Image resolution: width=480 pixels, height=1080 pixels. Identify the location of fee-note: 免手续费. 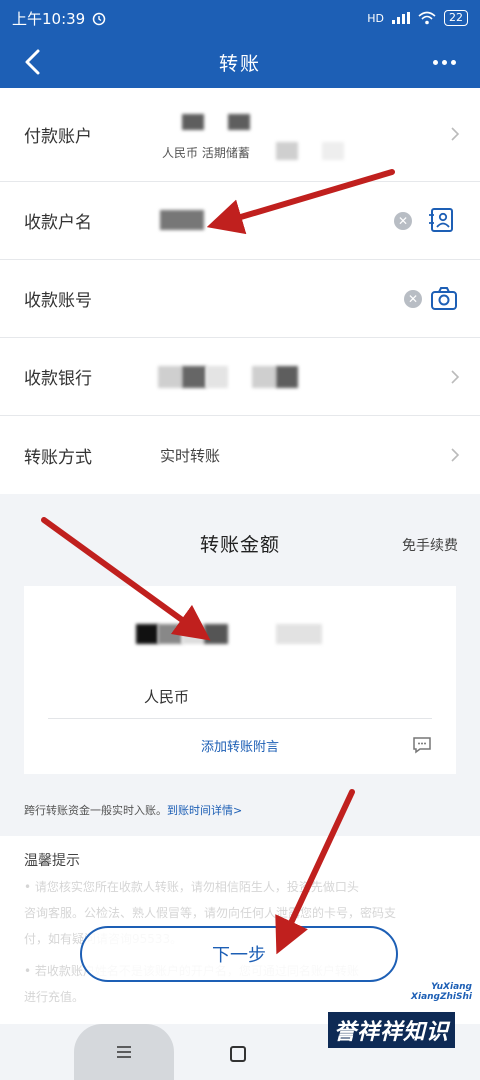
(430, 546).